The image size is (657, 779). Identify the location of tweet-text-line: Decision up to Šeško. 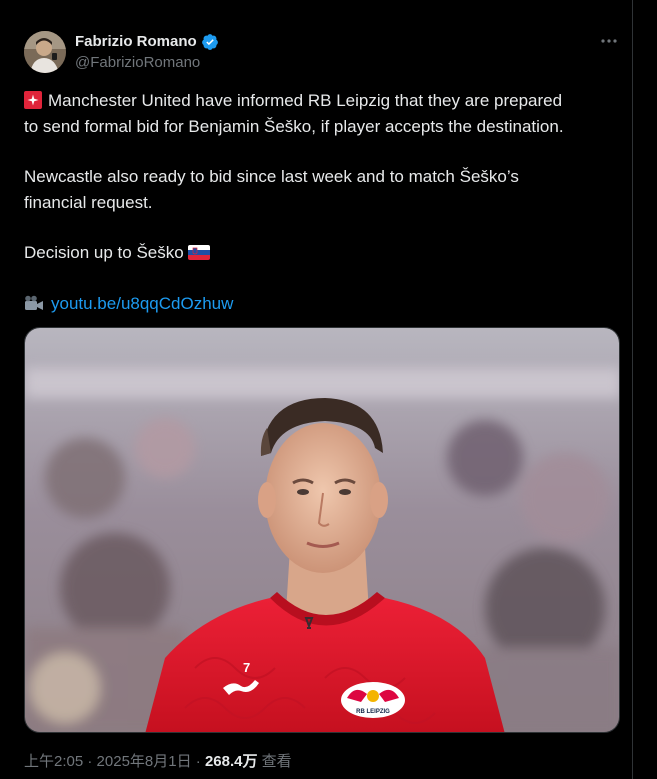
(104, 252).